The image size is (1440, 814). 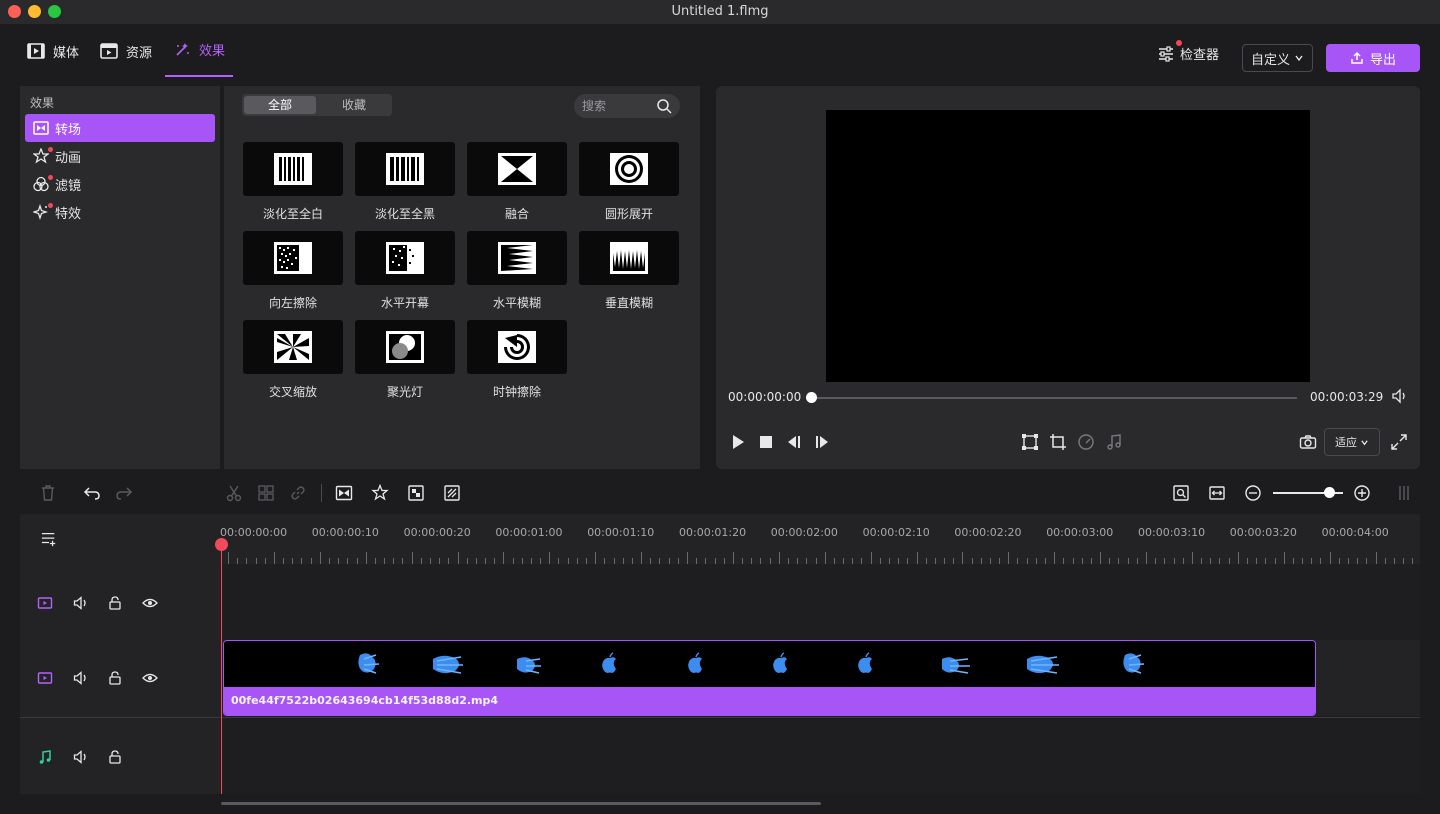 I want to click on redo-icon, so click(x=124, y=493).